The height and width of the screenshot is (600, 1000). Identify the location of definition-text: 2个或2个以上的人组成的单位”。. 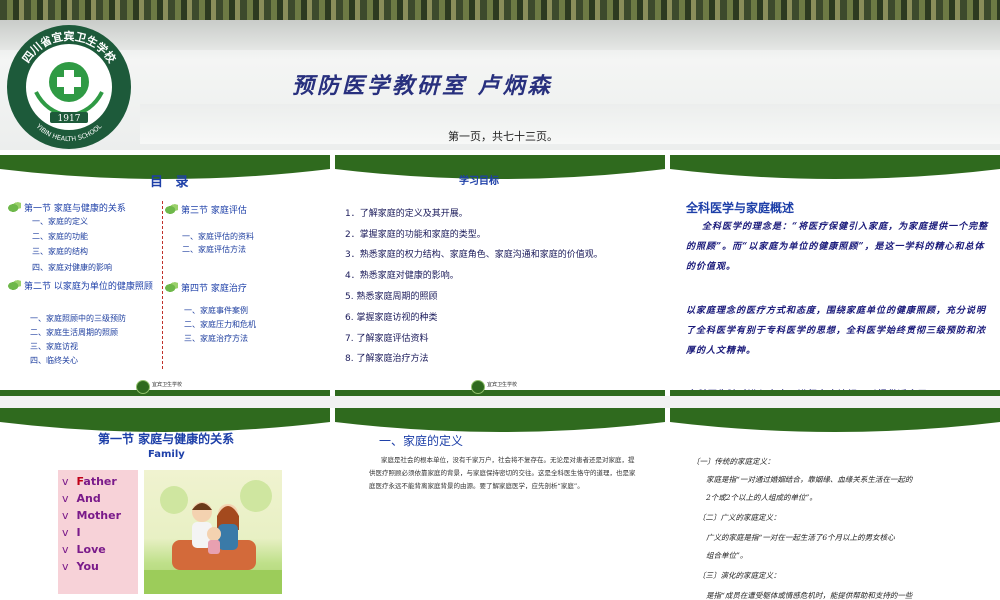
(761, 497).